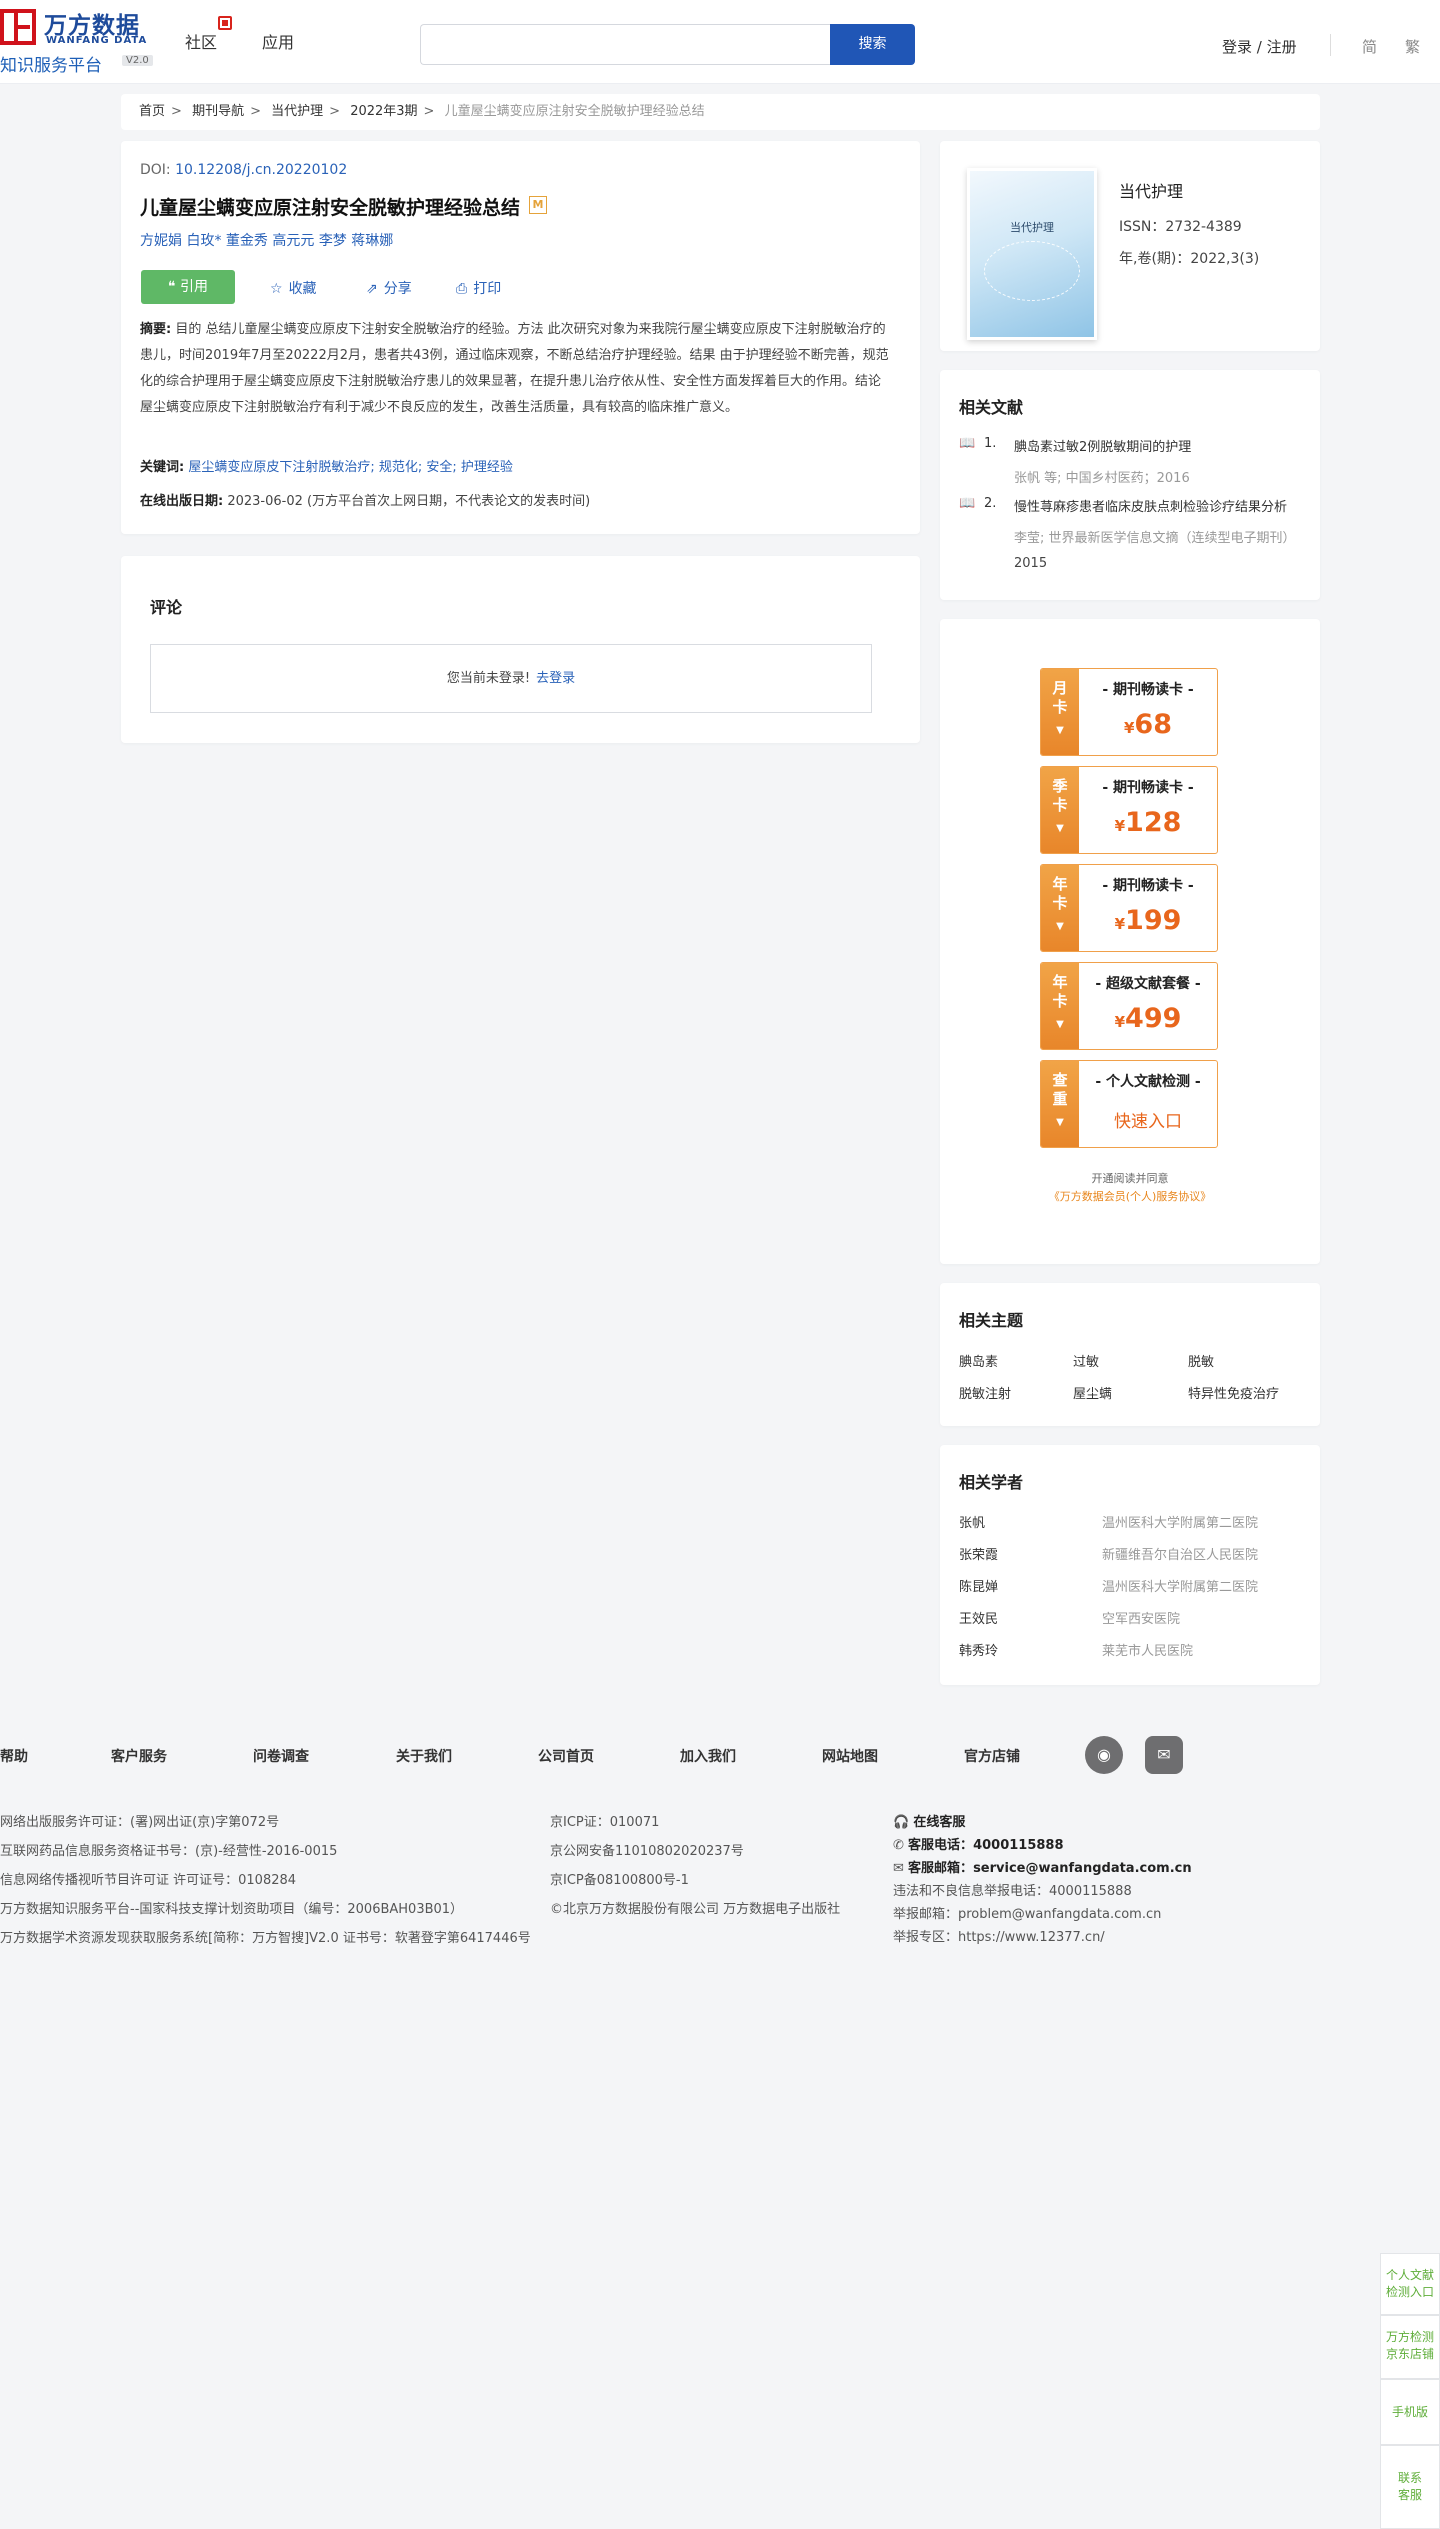 The height and width of the screenshot is (2529, 1440). What do you see at coordinates (188, 287) in the screenshot?
I see `cite-button: ❝ 引用` at bounding box center [188, 287].